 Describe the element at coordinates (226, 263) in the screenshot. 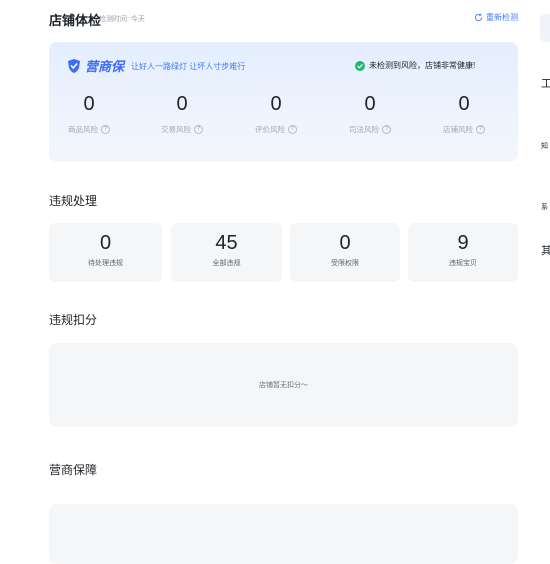

I see `violation-label: 全部违规` at that location.